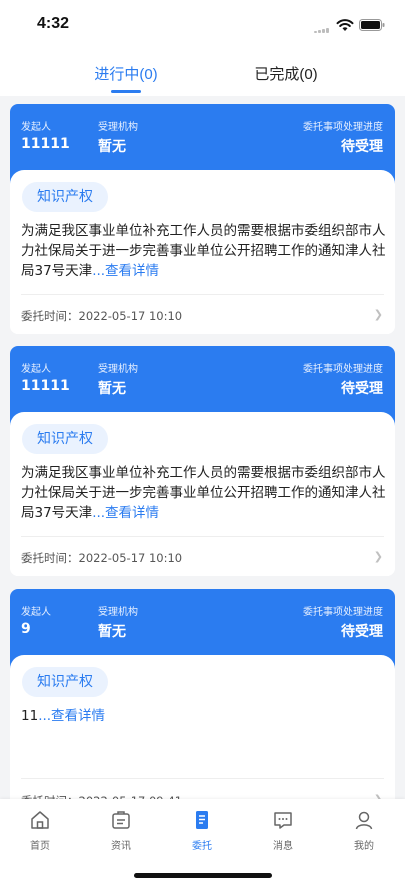 Image resolution: width=405 pixels, height=887 pixels. I want to click on status-time: 4:32, so click(53, 23).